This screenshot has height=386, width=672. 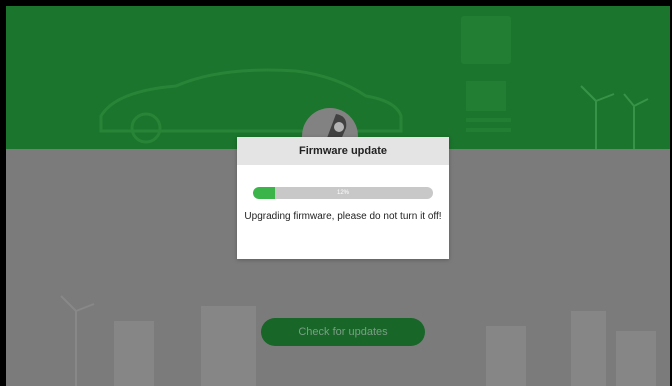 I want to click on progress-bar: 12%, so click(x=343, y=193).